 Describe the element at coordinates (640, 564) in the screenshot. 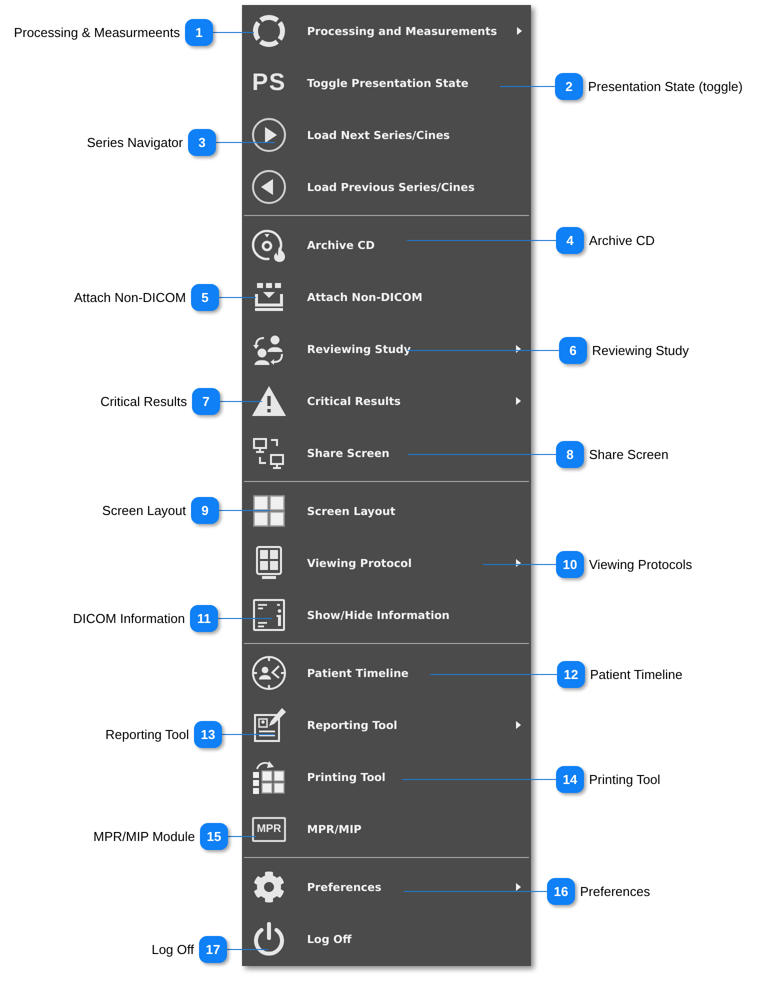

I see `callout-label: Viewing Protocols` at that location.